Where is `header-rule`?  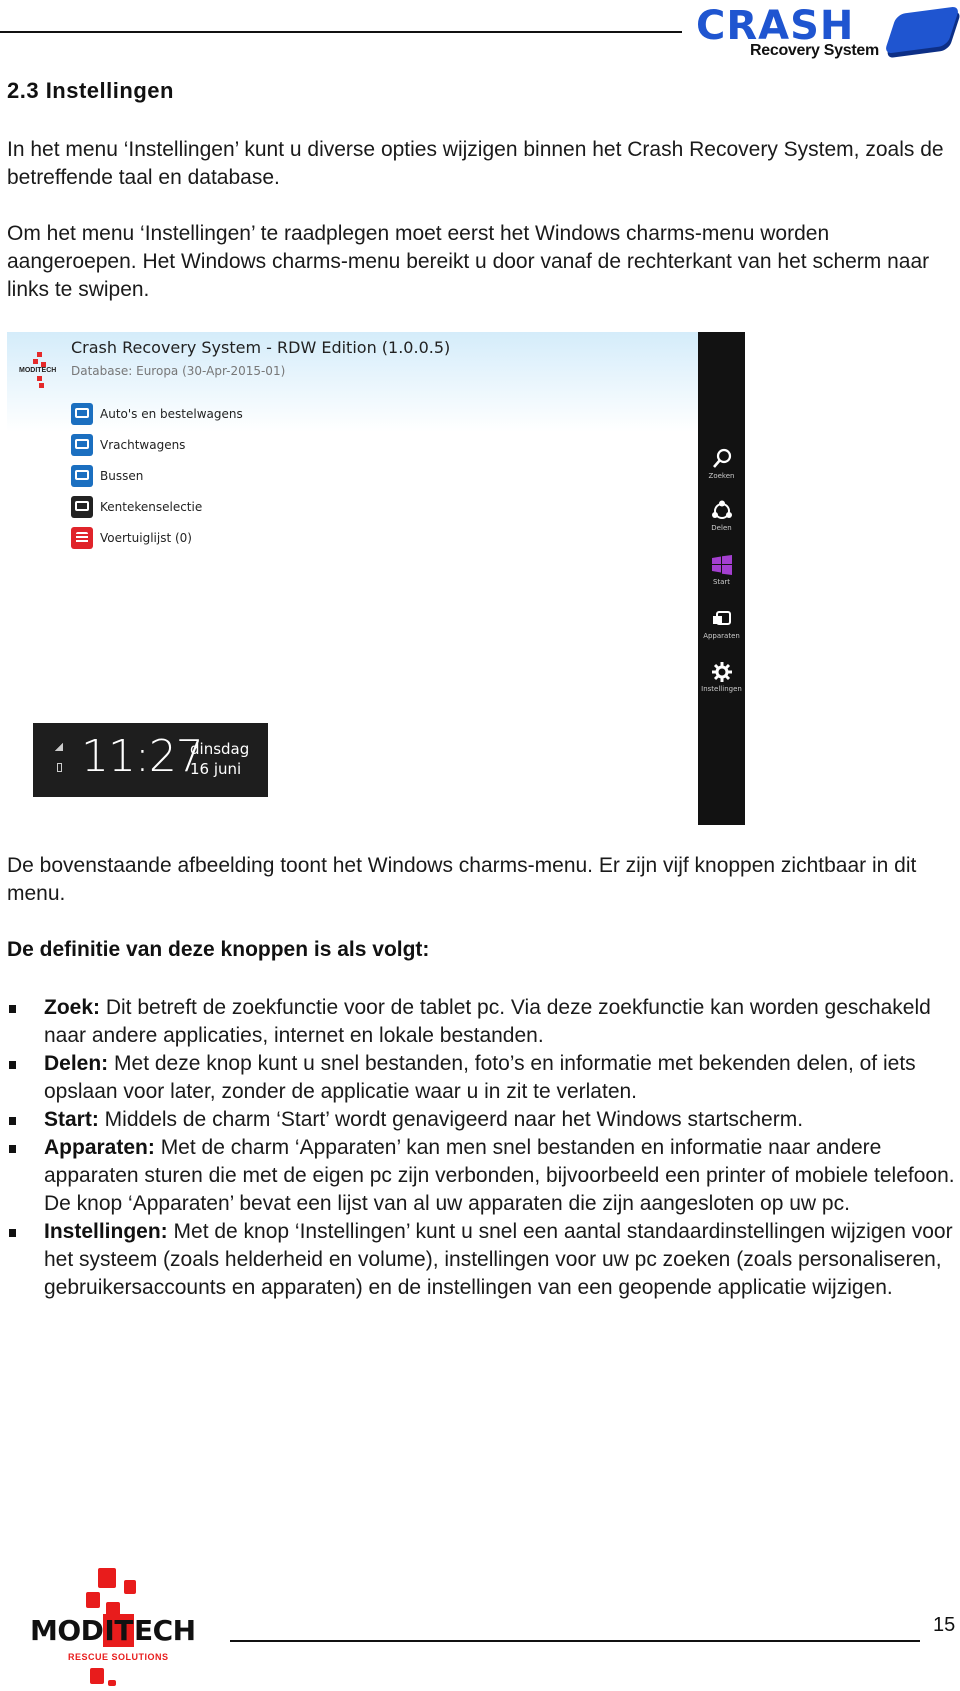 header-rule is located at coordinates (341, 32).